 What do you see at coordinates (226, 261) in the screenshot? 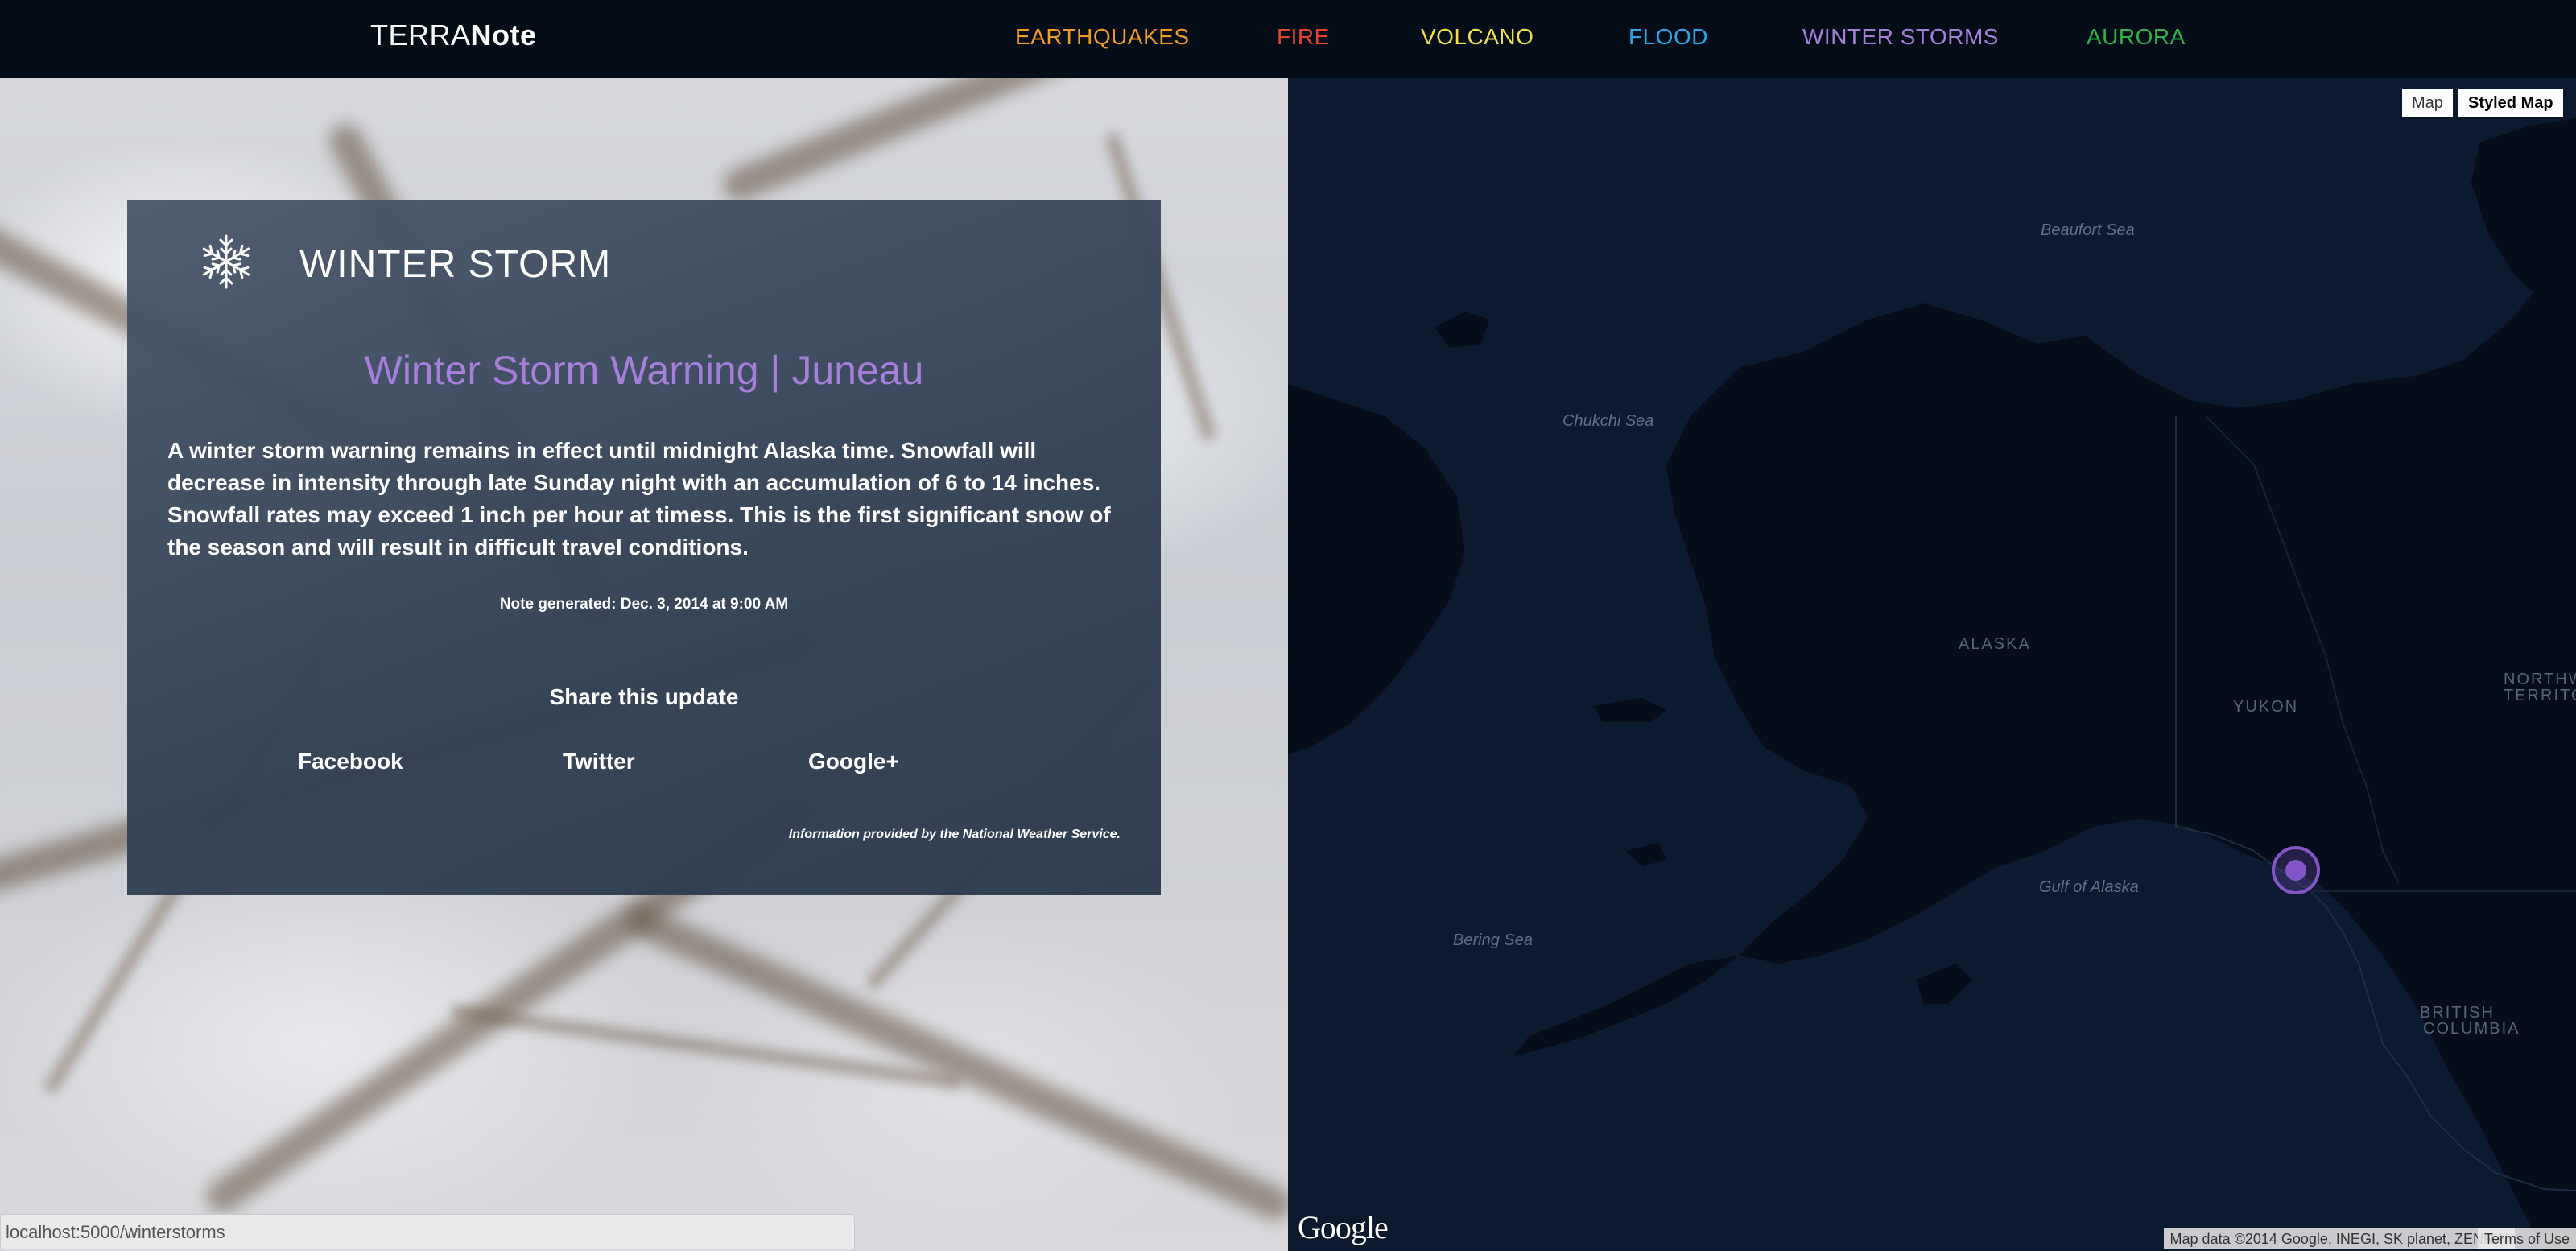
I see `snowflake-icon` at bounding box center [226, 261].